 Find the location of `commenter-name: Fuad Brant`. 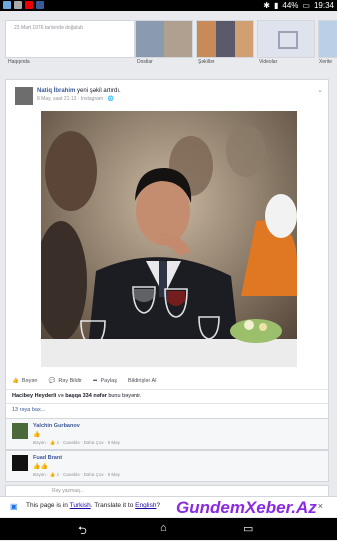

commenter-name: Fuad Brant is located at coordinates (47, 458).